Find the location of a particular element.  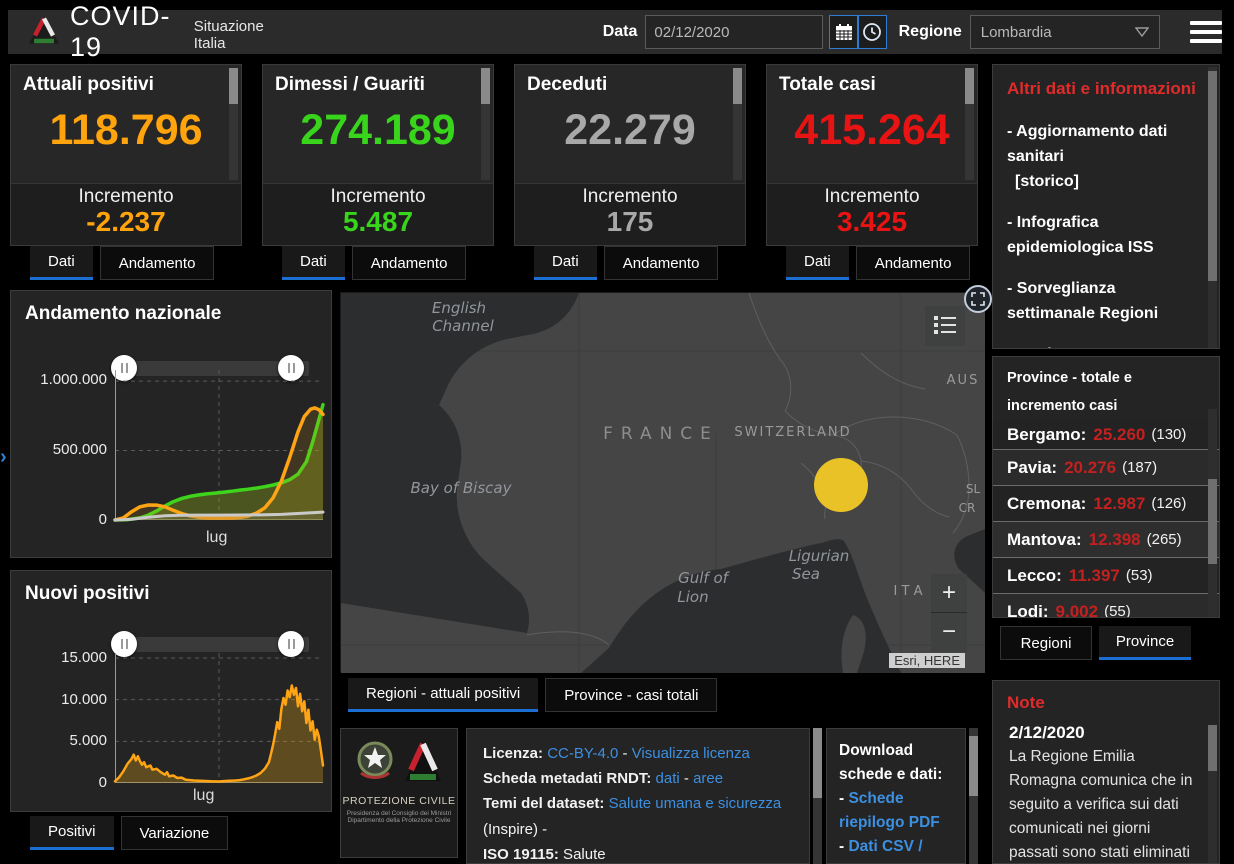

map-label-lion: Lion is located at coordinates (692, 597).